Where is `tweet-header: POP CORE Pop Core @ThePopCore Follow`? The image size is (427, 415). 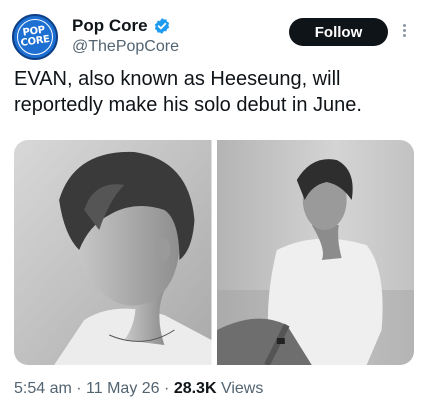 tweet-header: POP CORE Pop Core @ThePopCore Follow is located at coordinates (213, 31).